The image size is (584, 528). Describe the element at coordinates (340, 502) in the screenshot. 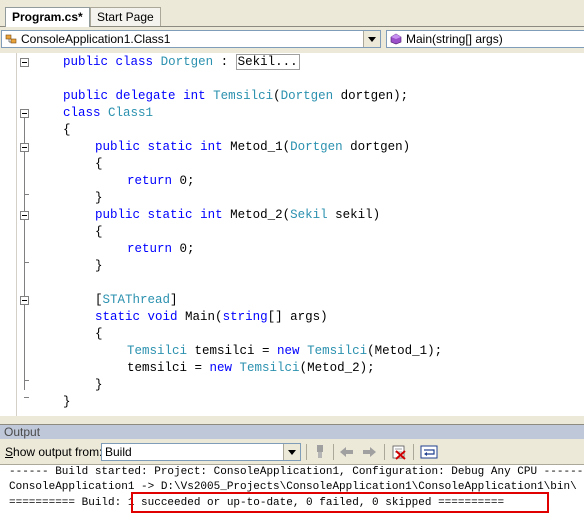

I see `highlight-box` at that location.